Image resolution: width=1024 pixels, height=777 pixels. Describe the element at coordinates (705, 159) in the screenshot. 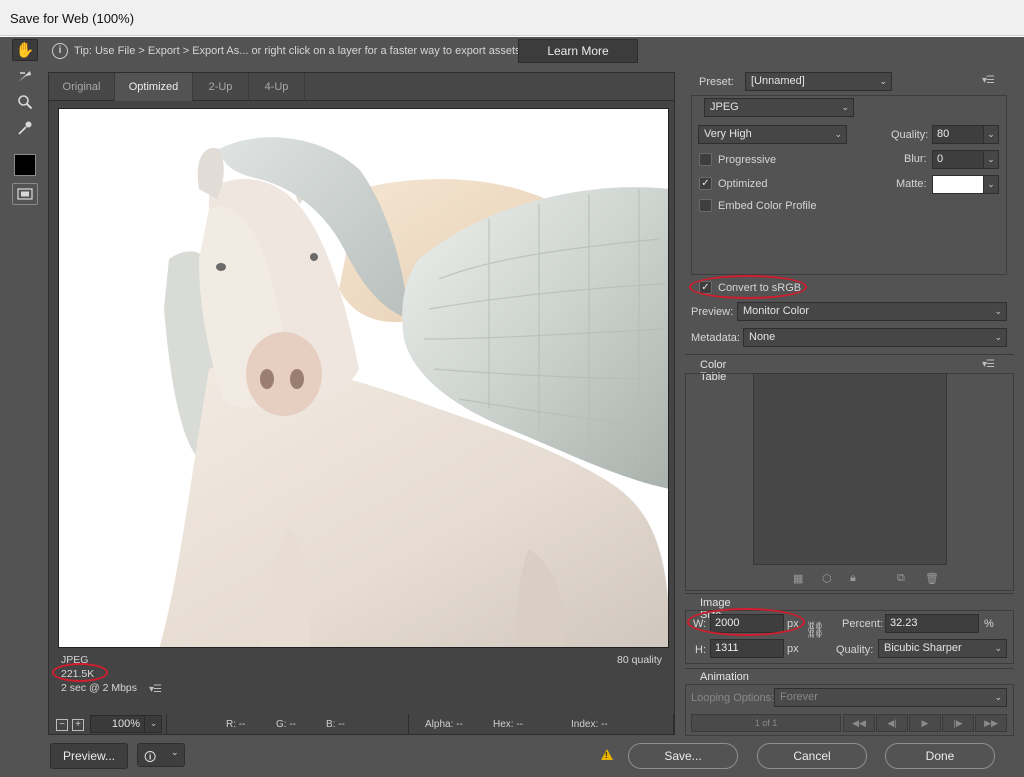

I see `progressive-checkbox` at that location.